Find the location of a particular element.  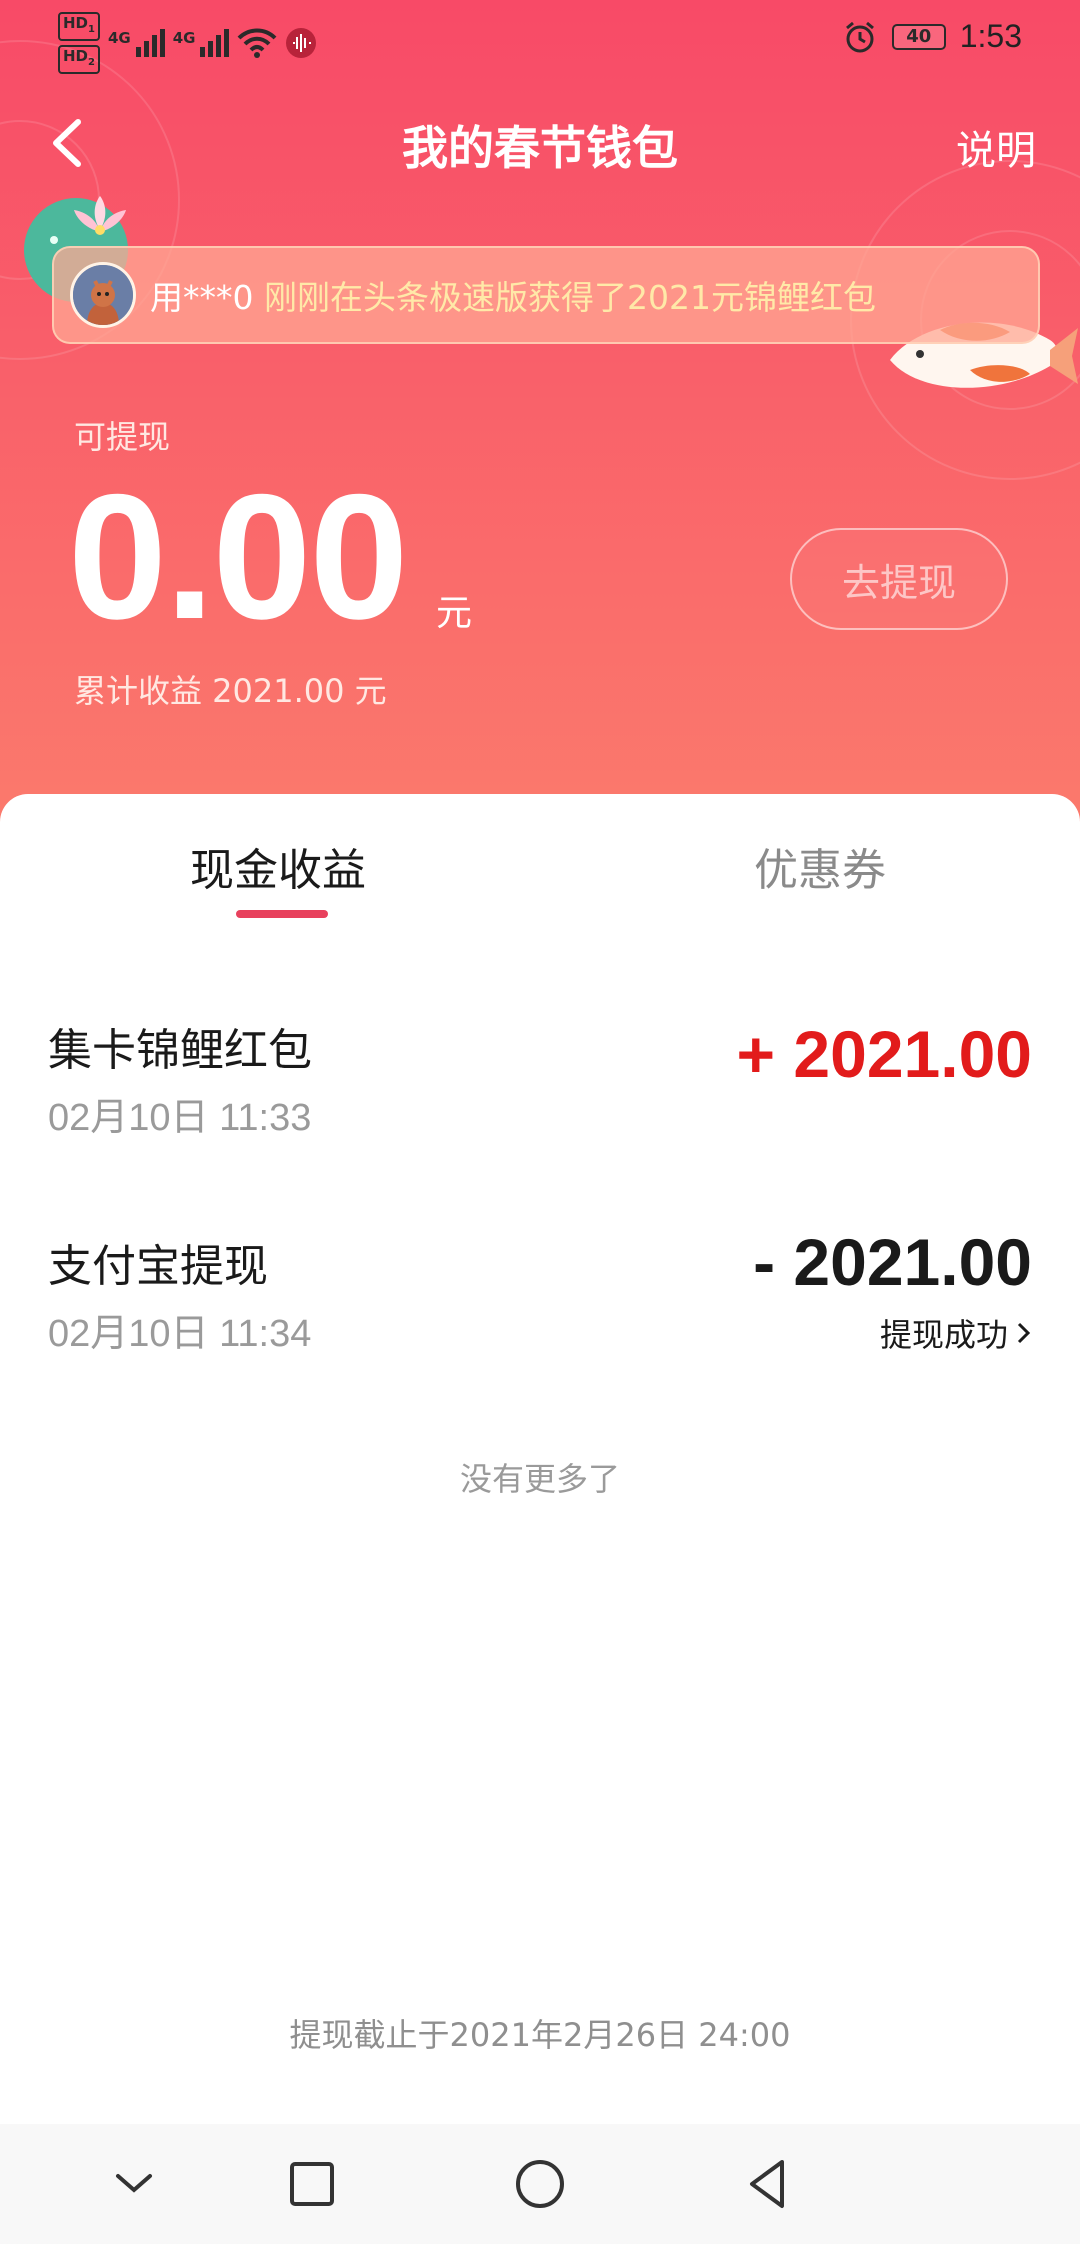

withdraw-status-link: 提现成功 is located at coordinates (956, 1333).